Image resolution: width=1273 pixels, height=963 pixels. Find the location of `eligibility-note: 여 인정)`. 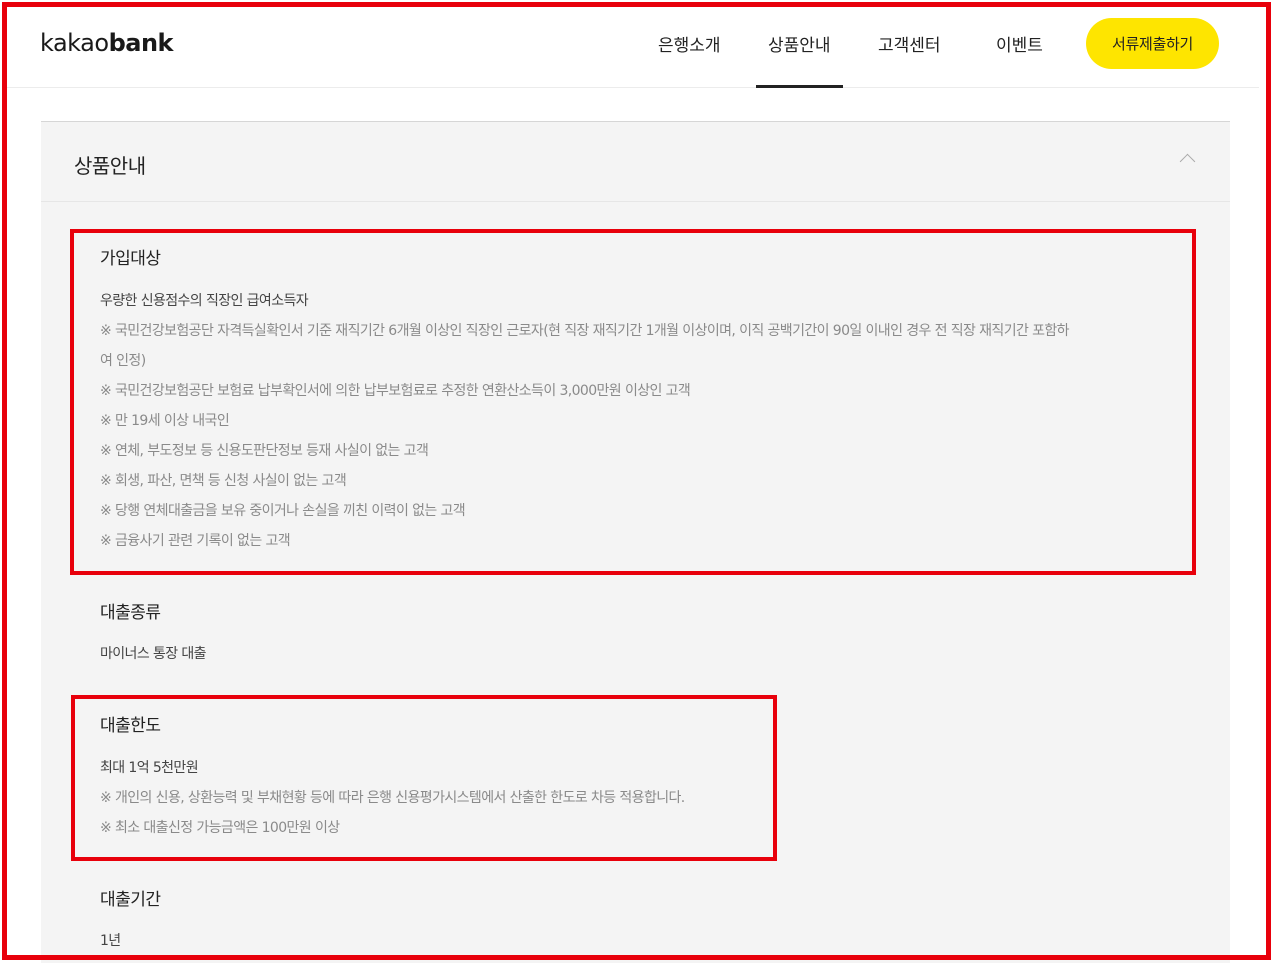

eligibility-note: 여 인정) is located at coordinates (123, 361).